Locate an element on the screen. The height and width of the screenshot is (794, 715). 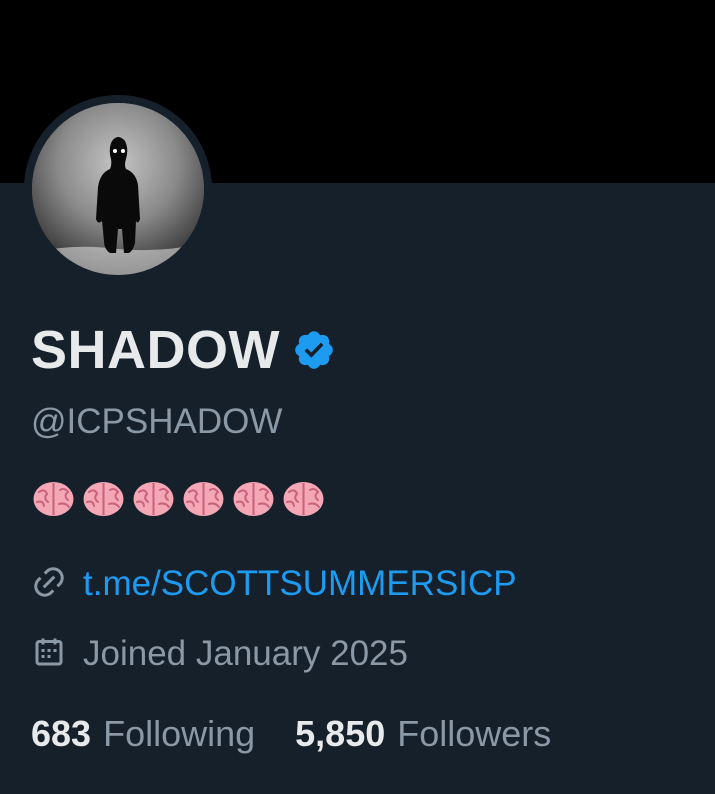
following-stat: 683 Following is located at coordinates (143, 734).